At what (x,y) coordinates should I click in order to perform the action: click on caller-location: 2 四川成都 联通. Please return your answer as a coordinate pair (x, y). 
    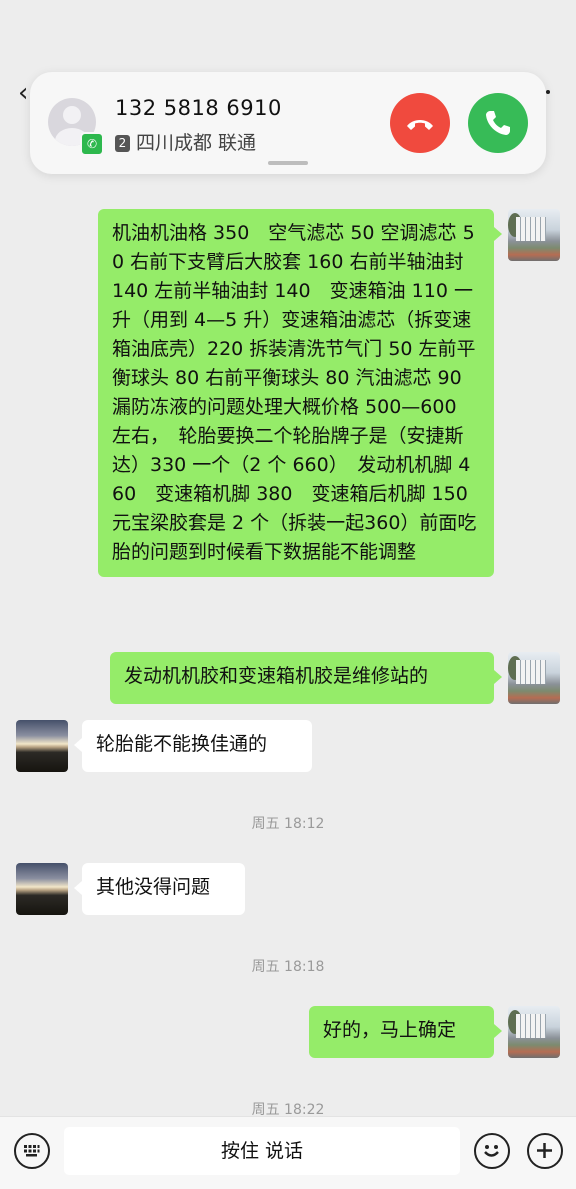
    Looking at the image, I should click on (185, 141).